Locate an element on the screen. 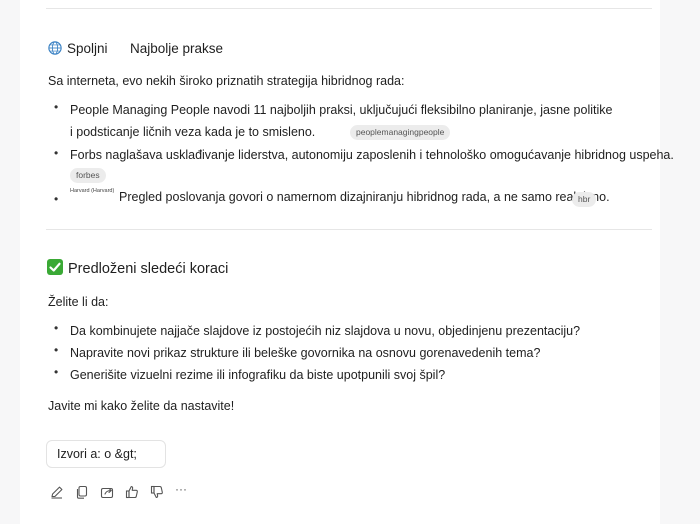  top-divider is located at coordinates (349, 8).